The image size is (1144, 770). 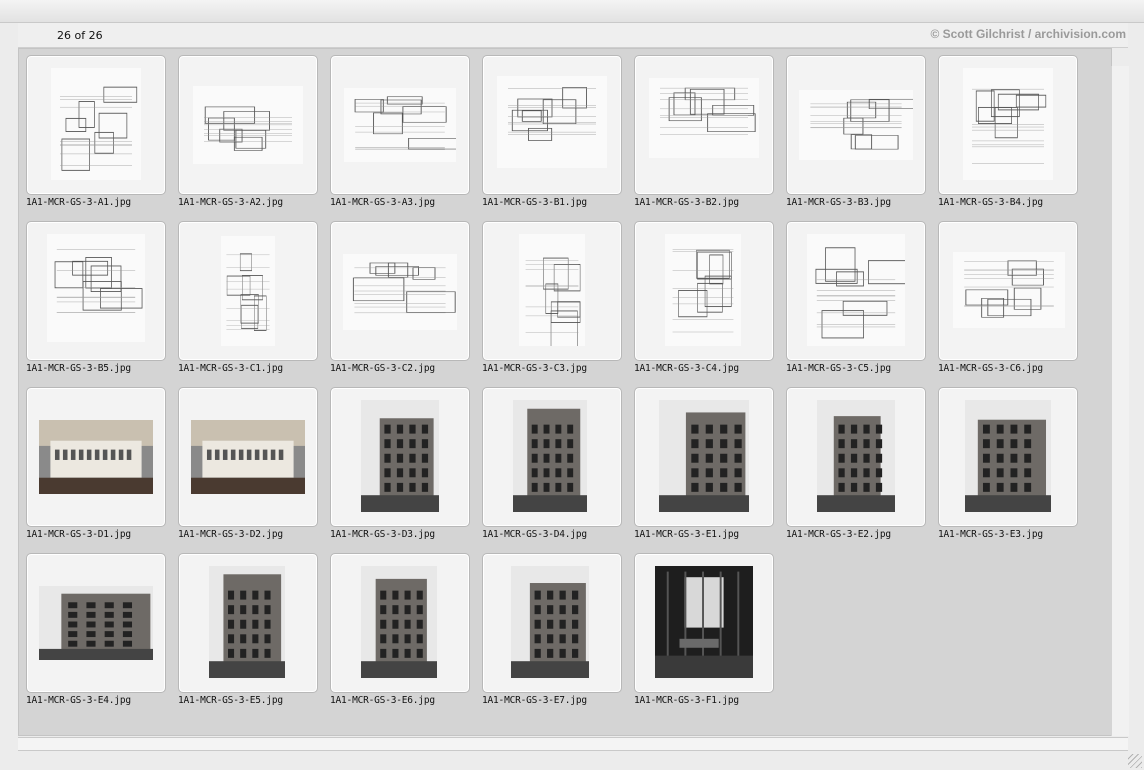 What do you see at coordinates (557, 534) in the screenshot?
I see `thumbnail-filename: 1A1-MCR-GS-3-D4.jpg` at bounding box center [557, 534].